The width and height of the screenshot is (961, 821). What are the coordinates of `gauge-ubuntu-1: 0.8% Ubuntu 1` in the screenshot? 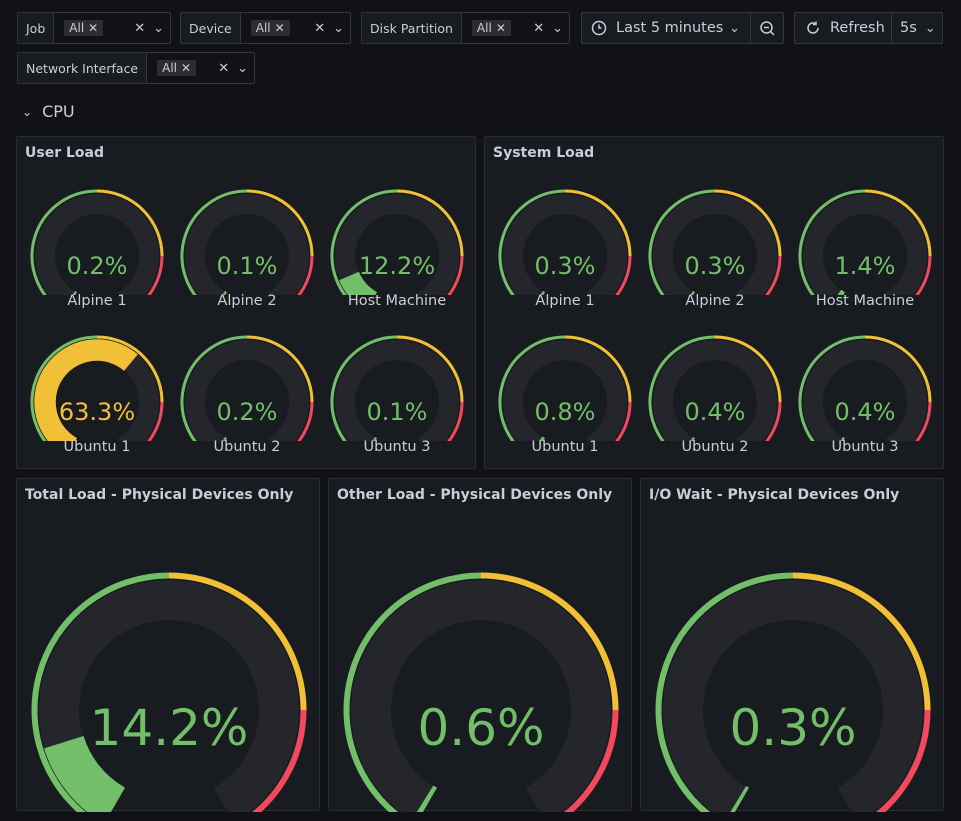 It's located at (565, 401).